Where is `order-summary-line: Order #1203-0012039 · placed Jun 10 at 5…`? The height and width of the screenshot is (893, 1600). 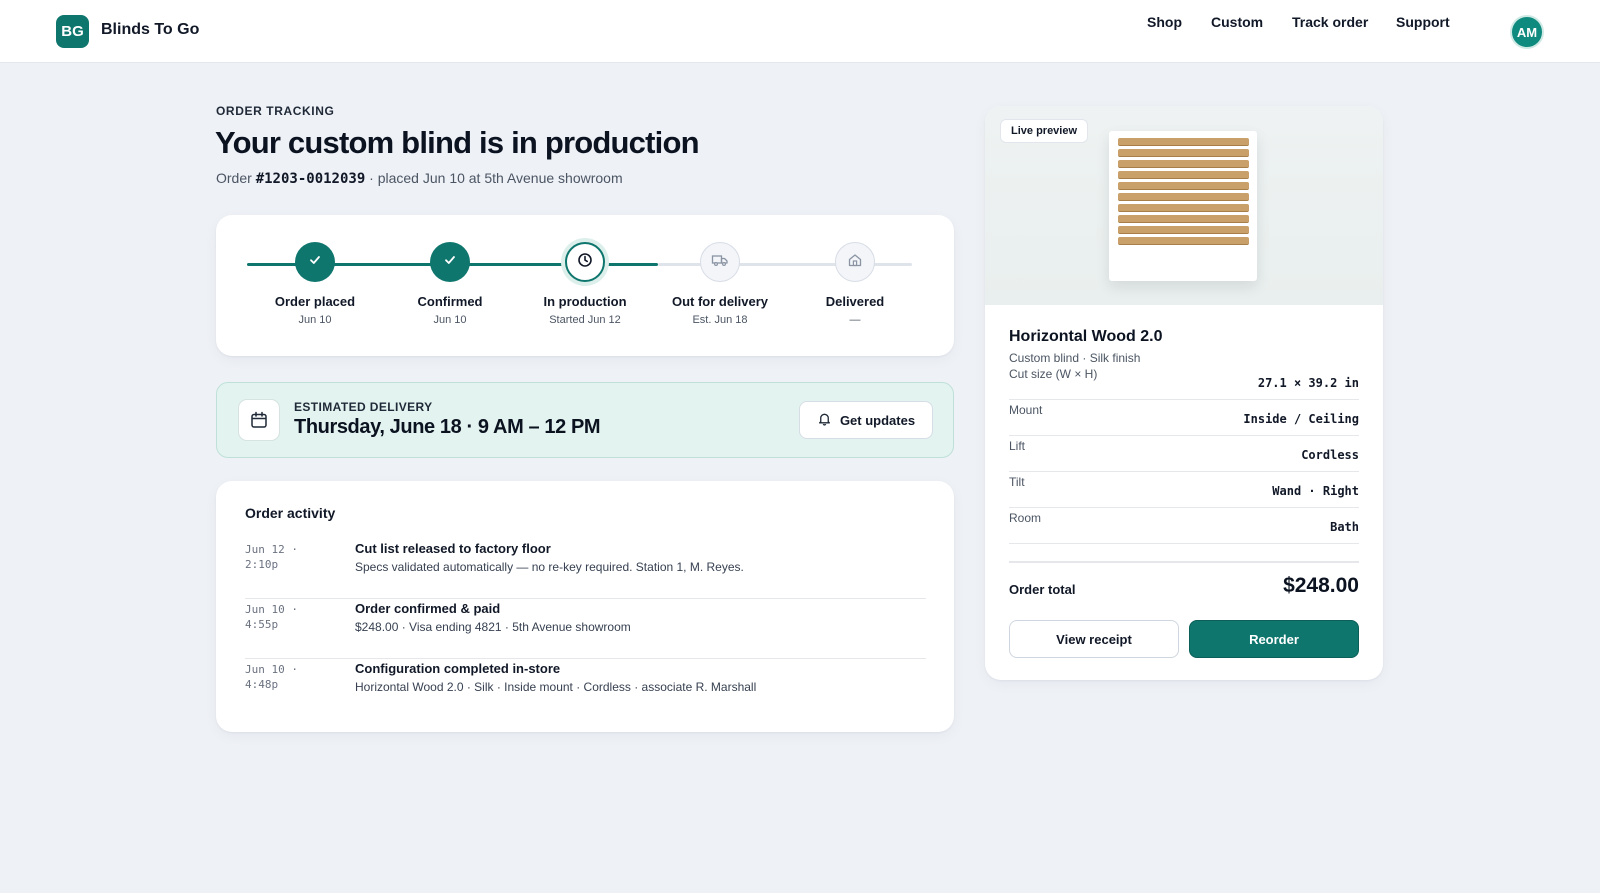
order-summary-line: Order #1203-0012039 · placed Jun 10 at 5… is located at coordinates (419, 178).